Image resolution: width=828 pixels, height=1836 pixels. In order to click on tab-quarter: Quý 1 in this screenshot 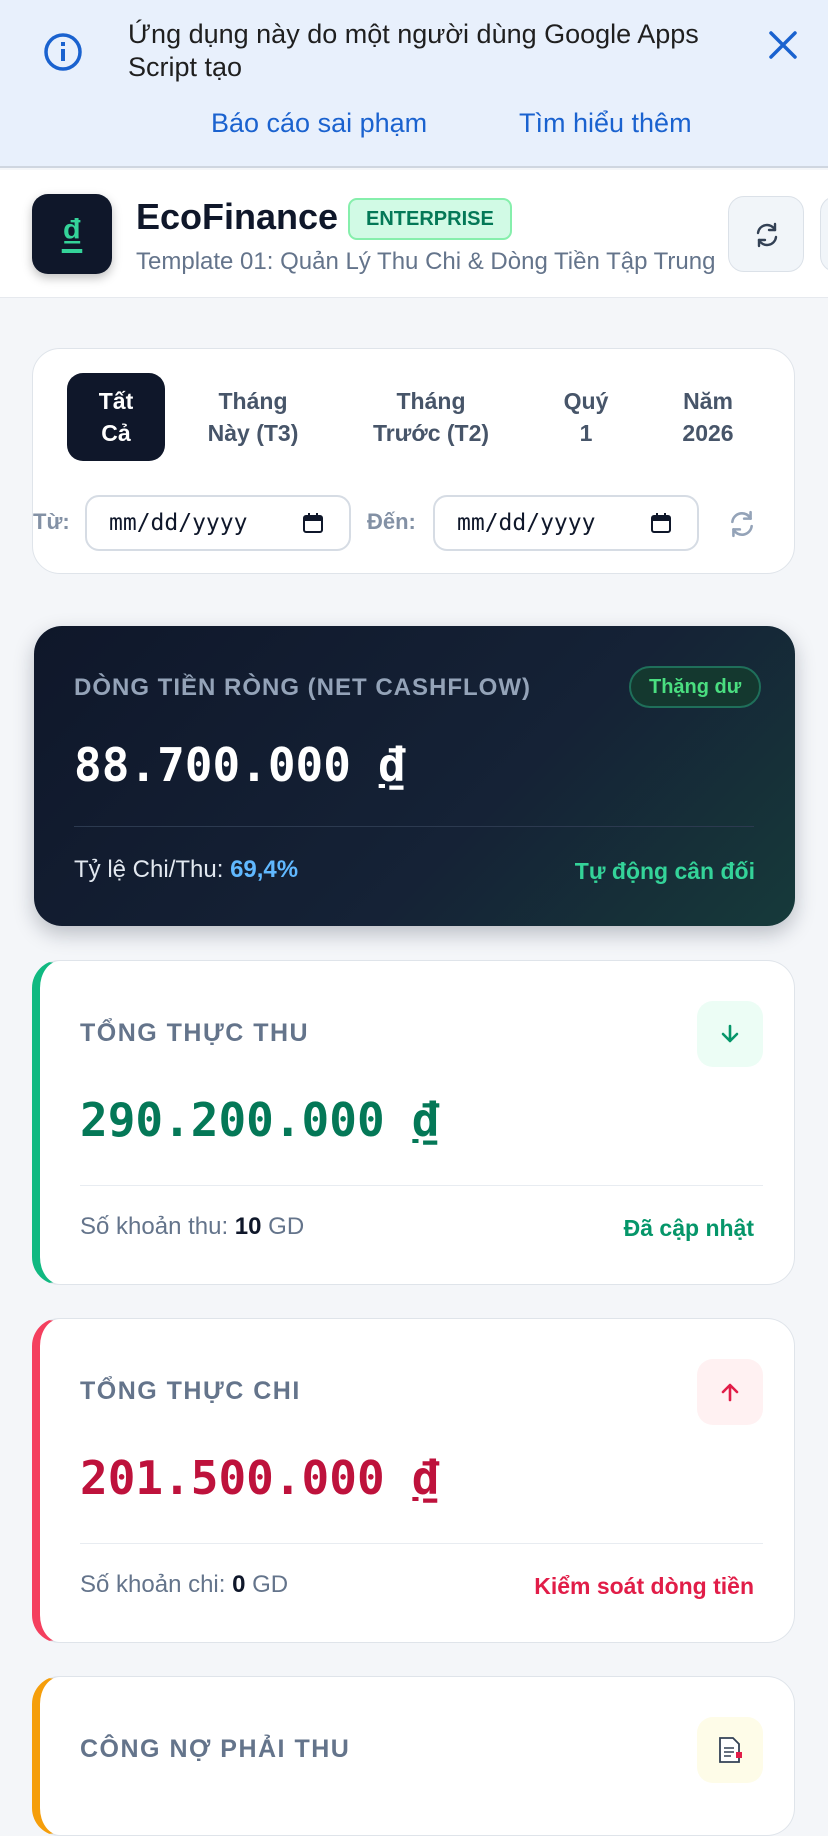, I will do `click(586, 417)`.